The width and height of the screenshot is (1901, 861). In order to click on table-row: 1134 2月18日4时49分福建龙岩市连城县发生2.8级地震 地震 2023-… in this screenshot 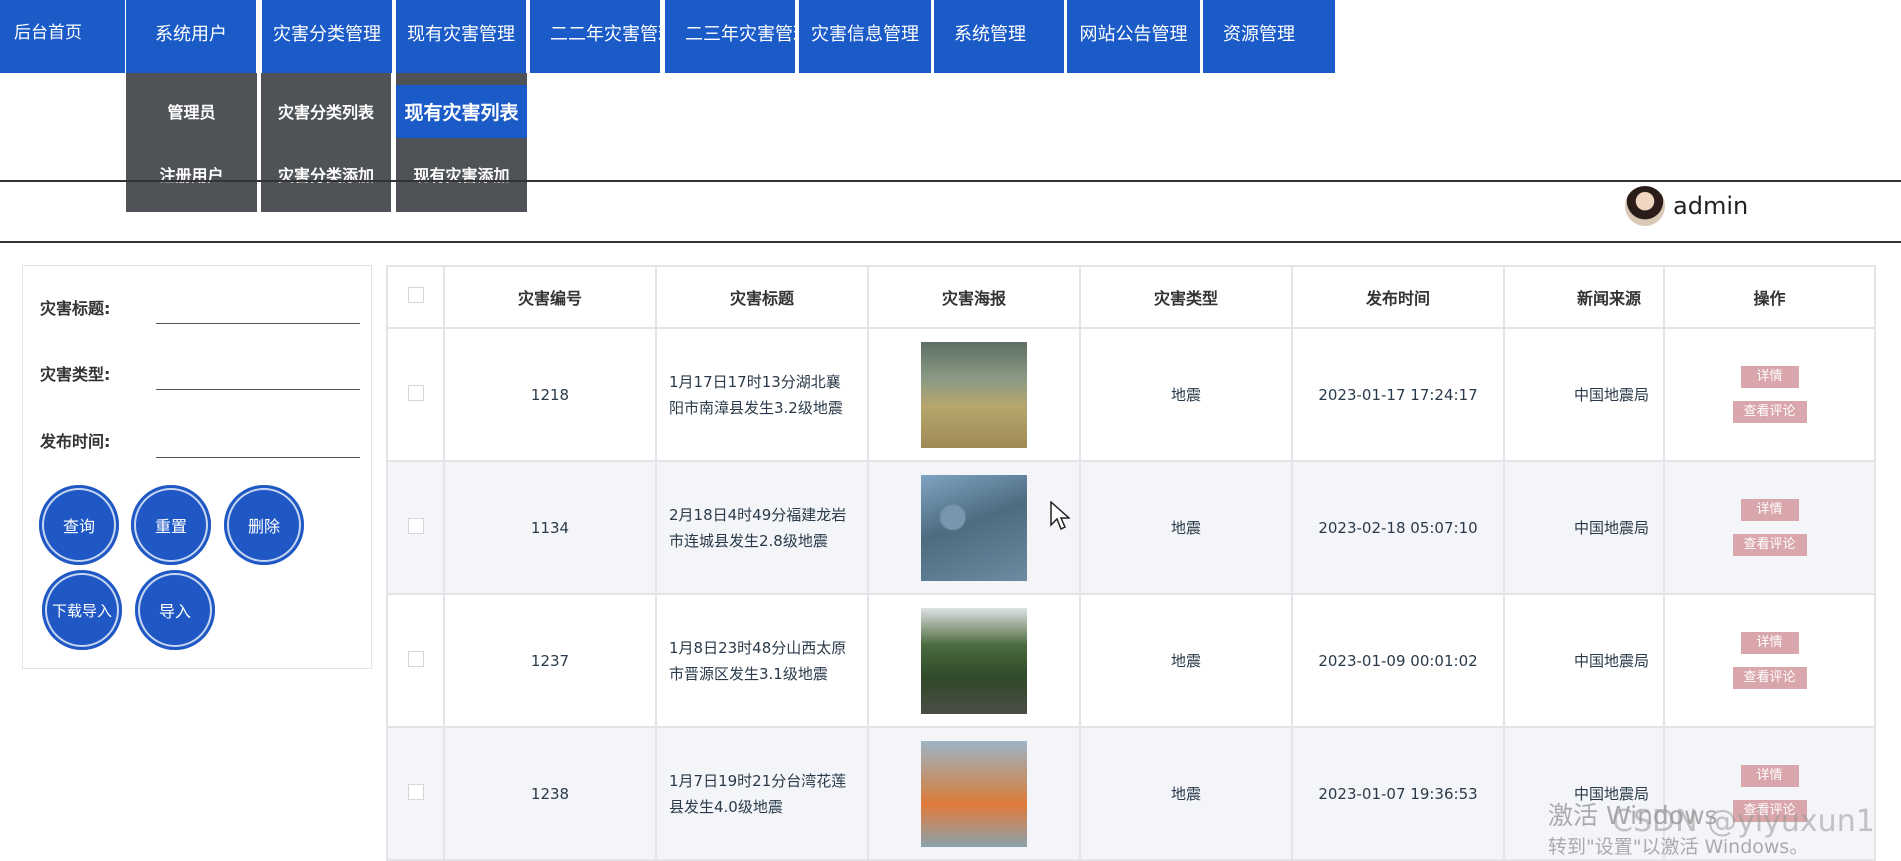, I will do `click(1131, 527)`.